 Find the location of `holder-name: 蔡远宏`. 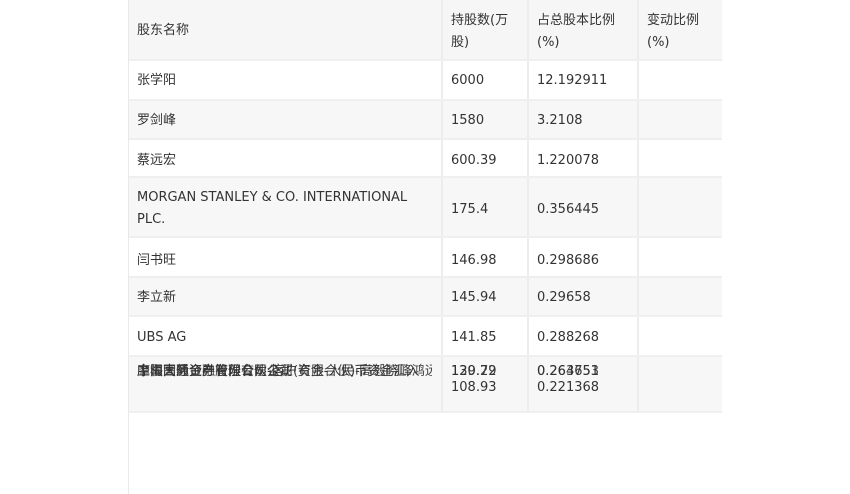

holder-name: 蔡远宏 is located at coordinates (157, 160).